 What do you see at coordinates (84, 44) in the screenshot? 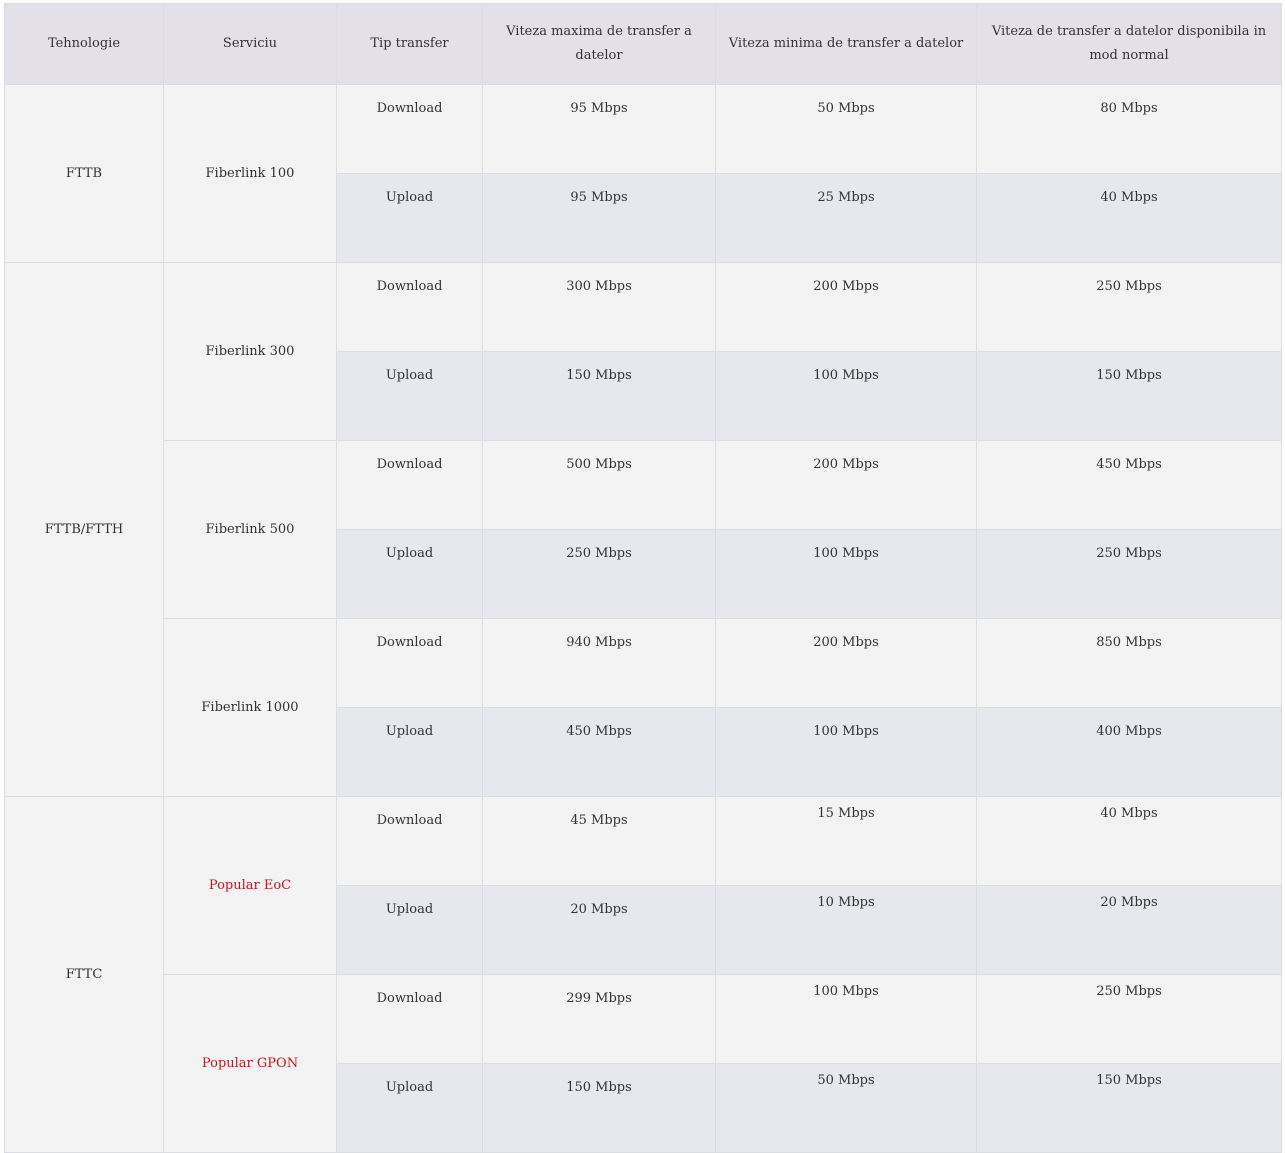
I see `header-tech: Tehnologie` at bounding box center [84, 44].